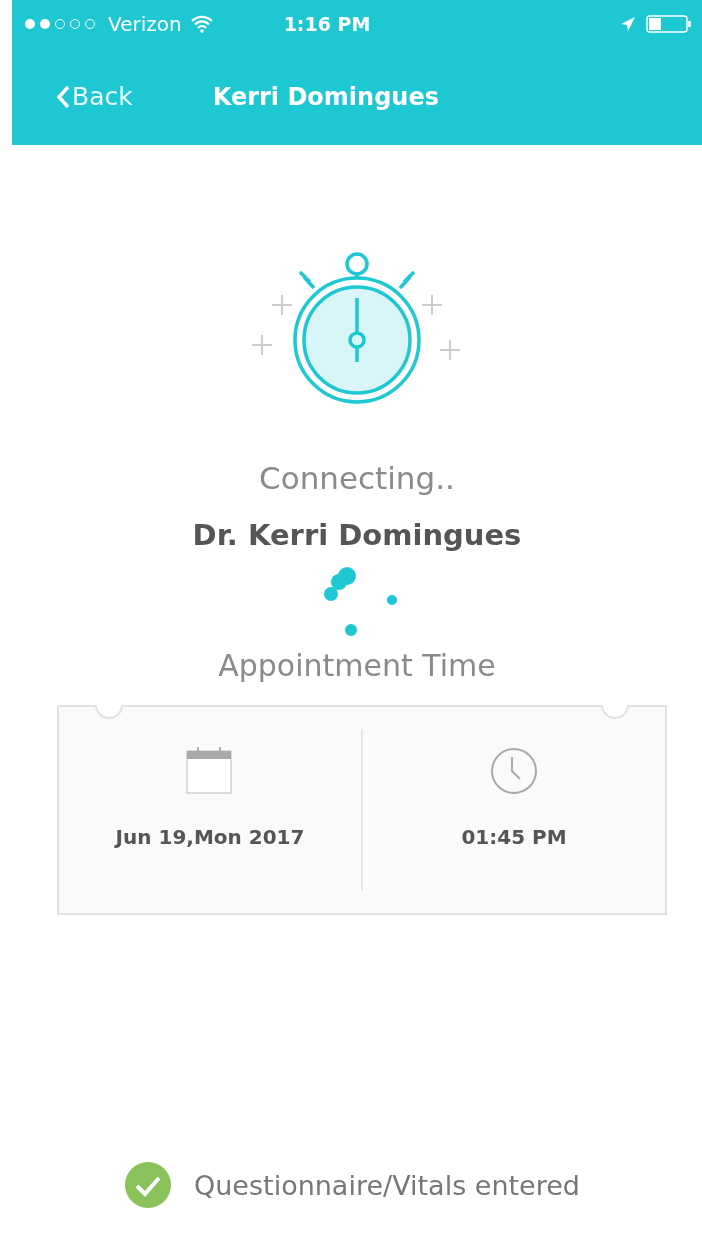  What do you see at coordinates (514, 837) in the screenshot?
I see `appointment-time: 01:45 PM` at bounding box center [514, 837].